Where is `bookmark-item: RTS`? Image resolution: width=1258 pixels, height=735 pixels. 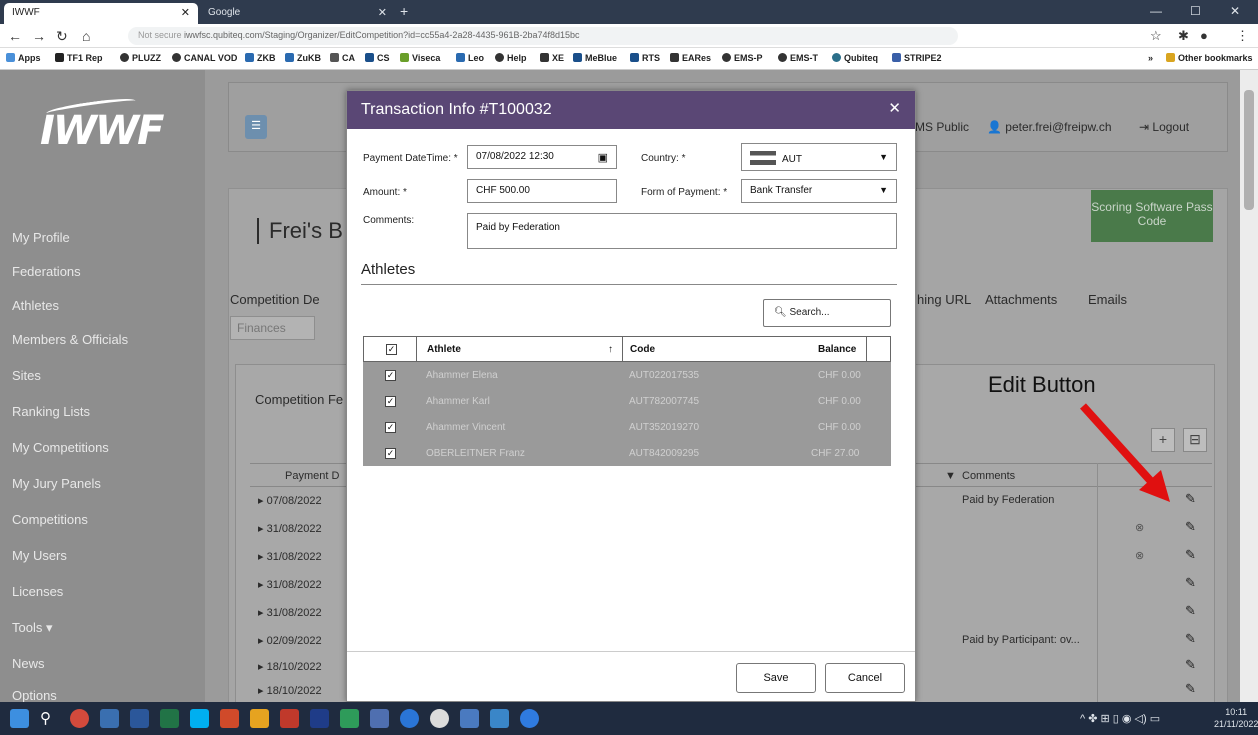 bookmark-item: RTS is located at coordinates (645, 58).